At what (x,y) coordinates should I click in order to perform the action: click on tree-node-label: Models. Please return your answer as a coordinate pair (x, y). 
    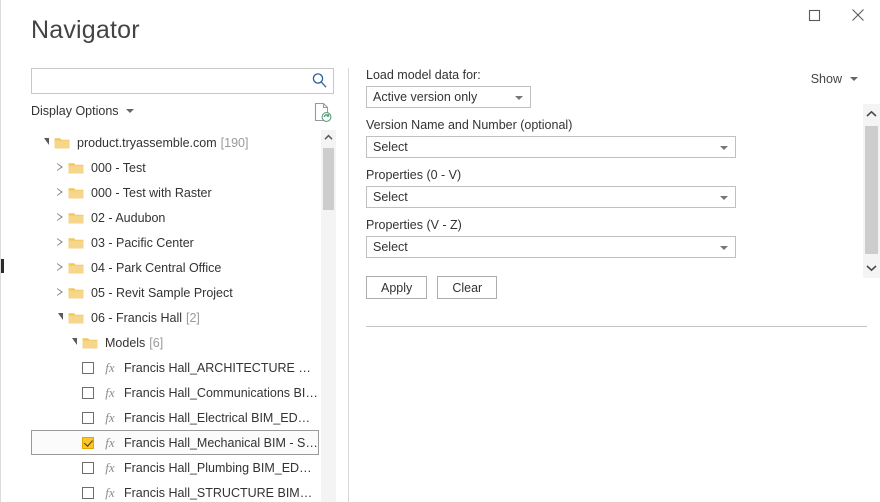
    Looking at the image, I should click on (125, 342).